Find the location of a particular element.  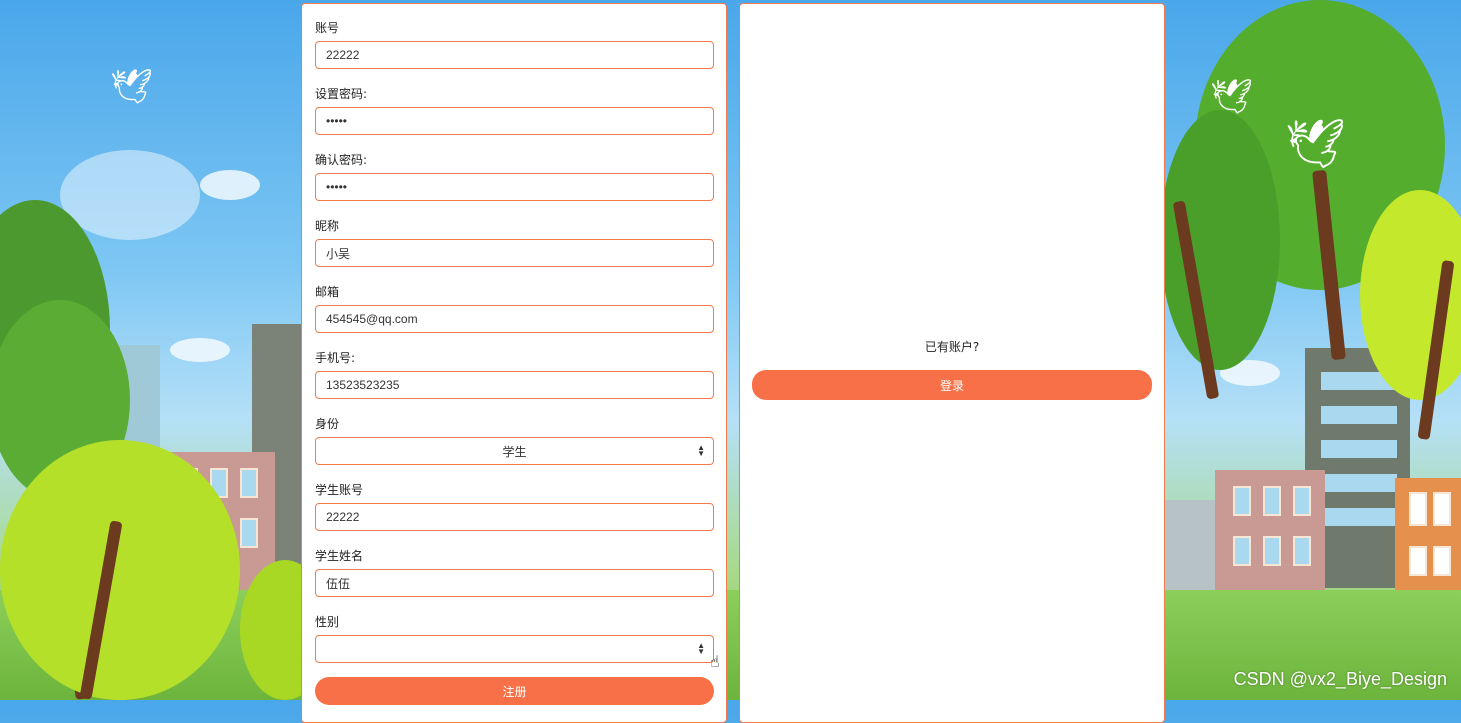

gender-label: 性别 is located at coordinates (327, 622).